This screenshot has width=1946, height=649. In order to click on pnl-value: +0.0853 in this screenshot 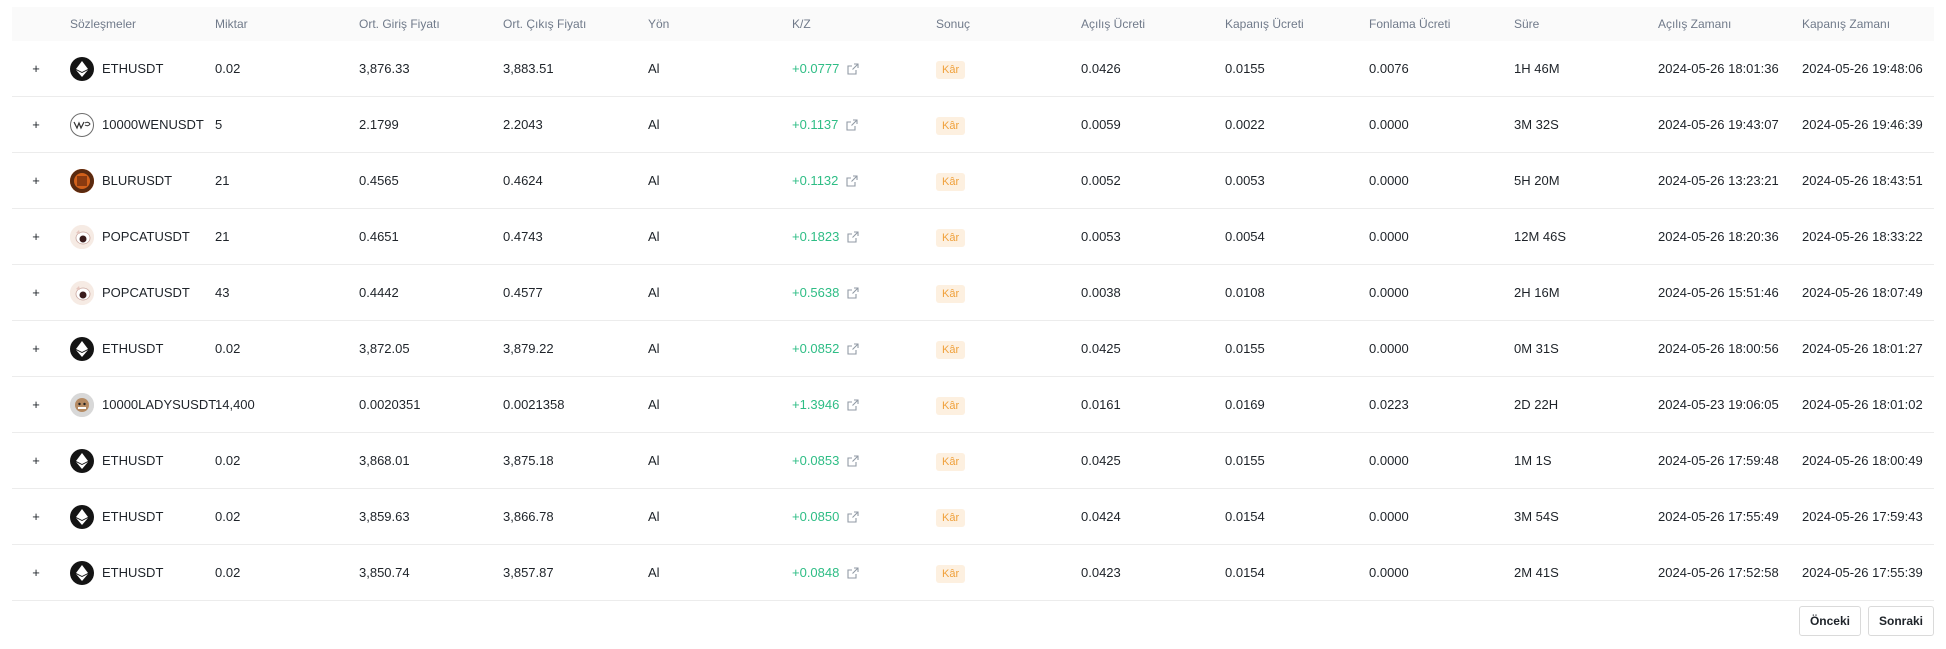, I will do `click(816, 460)`.